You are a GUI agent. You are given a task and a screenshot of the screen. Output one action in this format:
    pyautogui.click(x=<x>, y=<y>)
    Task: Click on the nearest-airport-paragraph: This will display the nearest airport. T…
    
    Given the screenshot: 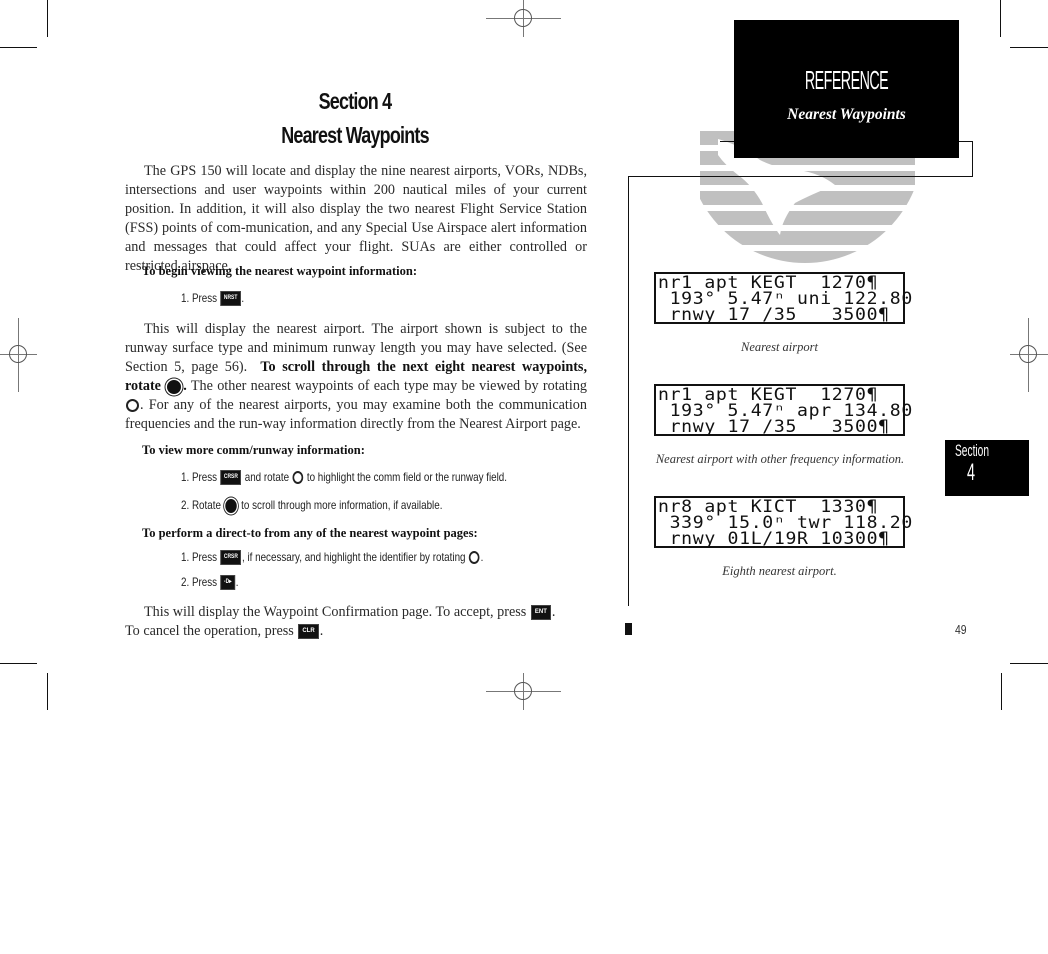 What is the action you would take?
    pyautogui.click(x=356, y=376)
    